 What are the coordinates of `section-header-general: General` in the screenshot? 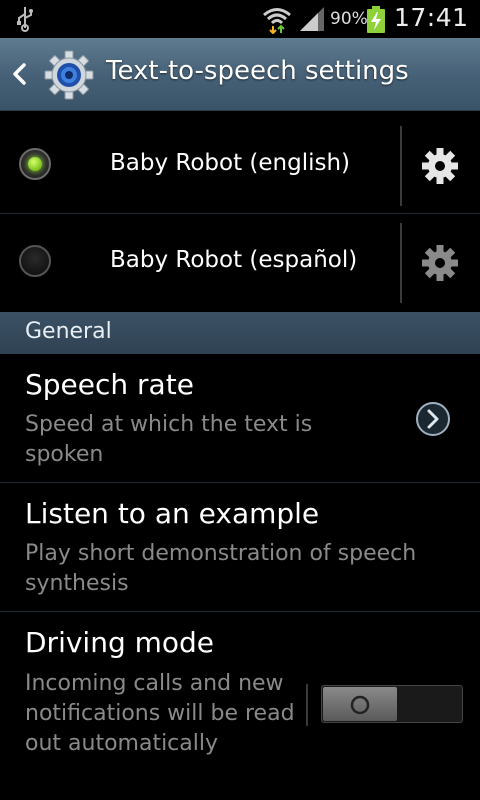 It's located at (240, 333).